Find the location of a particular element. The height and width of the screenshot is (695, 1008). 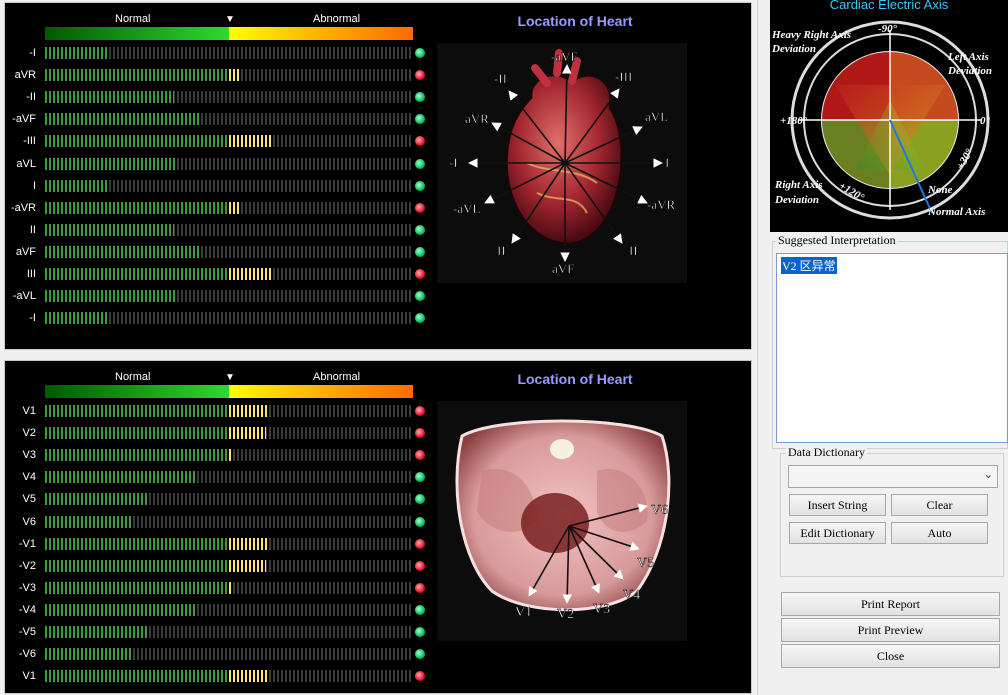

print-report-button: Print Report is located at coordinates (890, 604).